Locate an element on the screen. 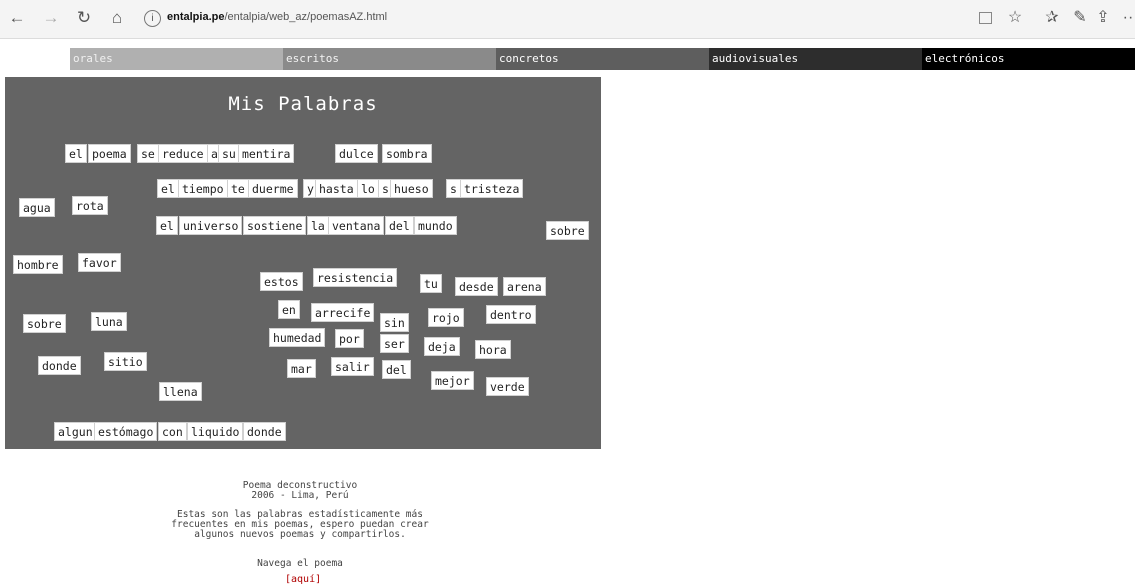  home-icon: ⌂ is located at coordinates (117, 18).